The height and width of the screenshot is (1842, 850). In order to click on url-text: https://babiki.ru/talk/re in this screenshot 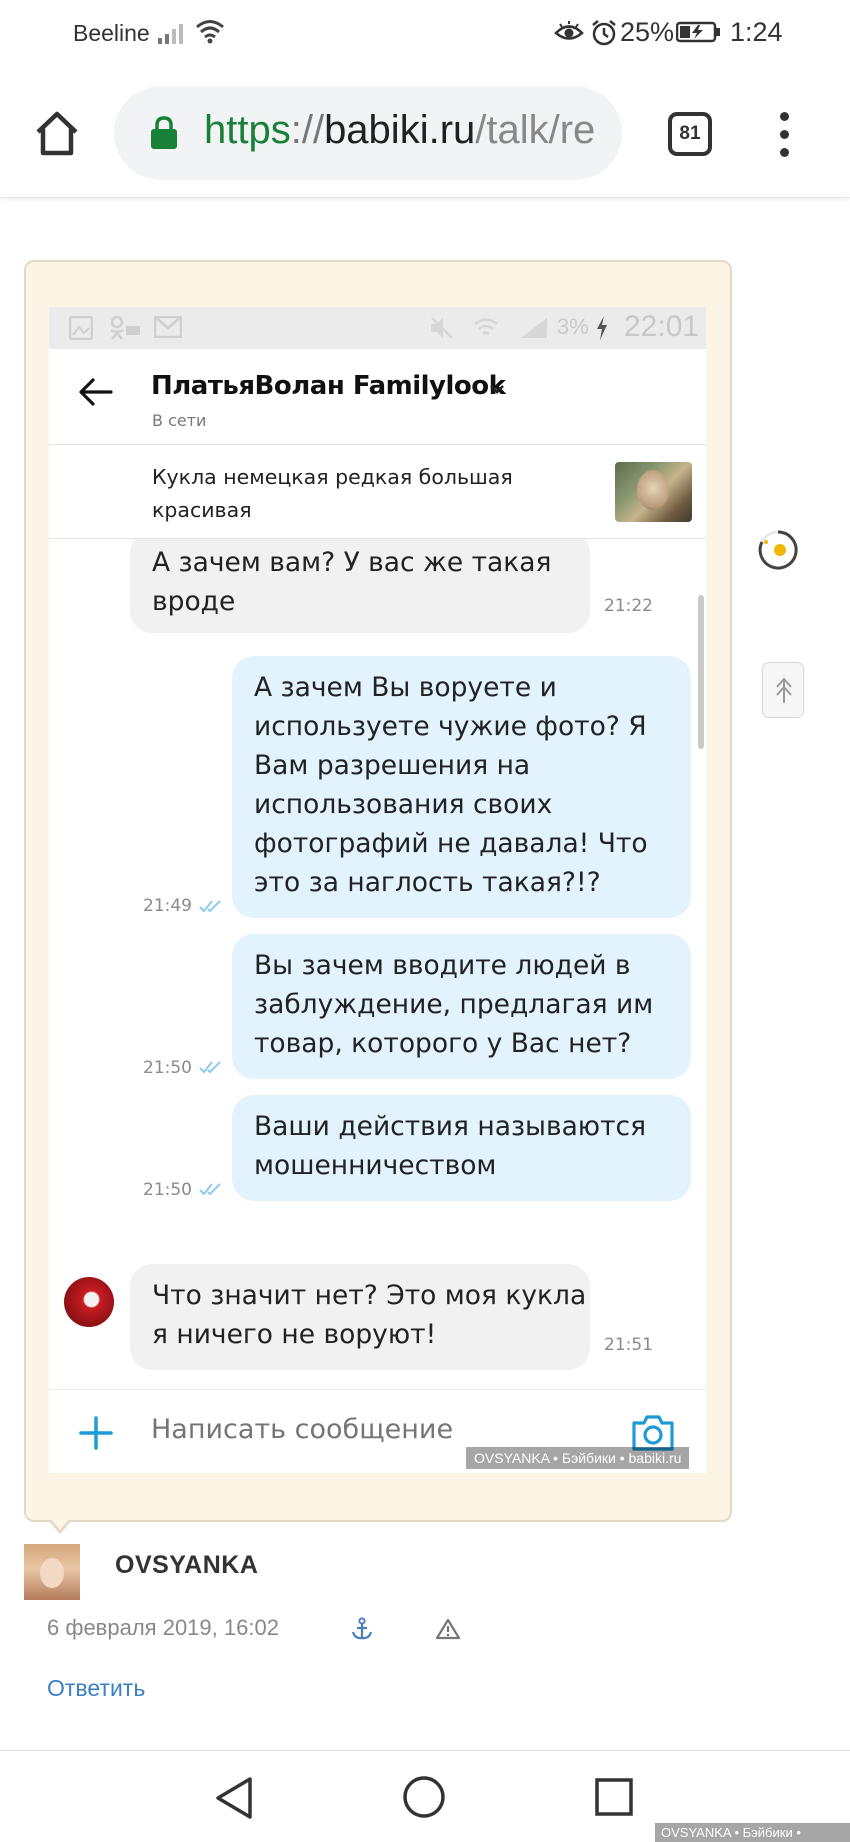, I will do `click(400, 130)`.